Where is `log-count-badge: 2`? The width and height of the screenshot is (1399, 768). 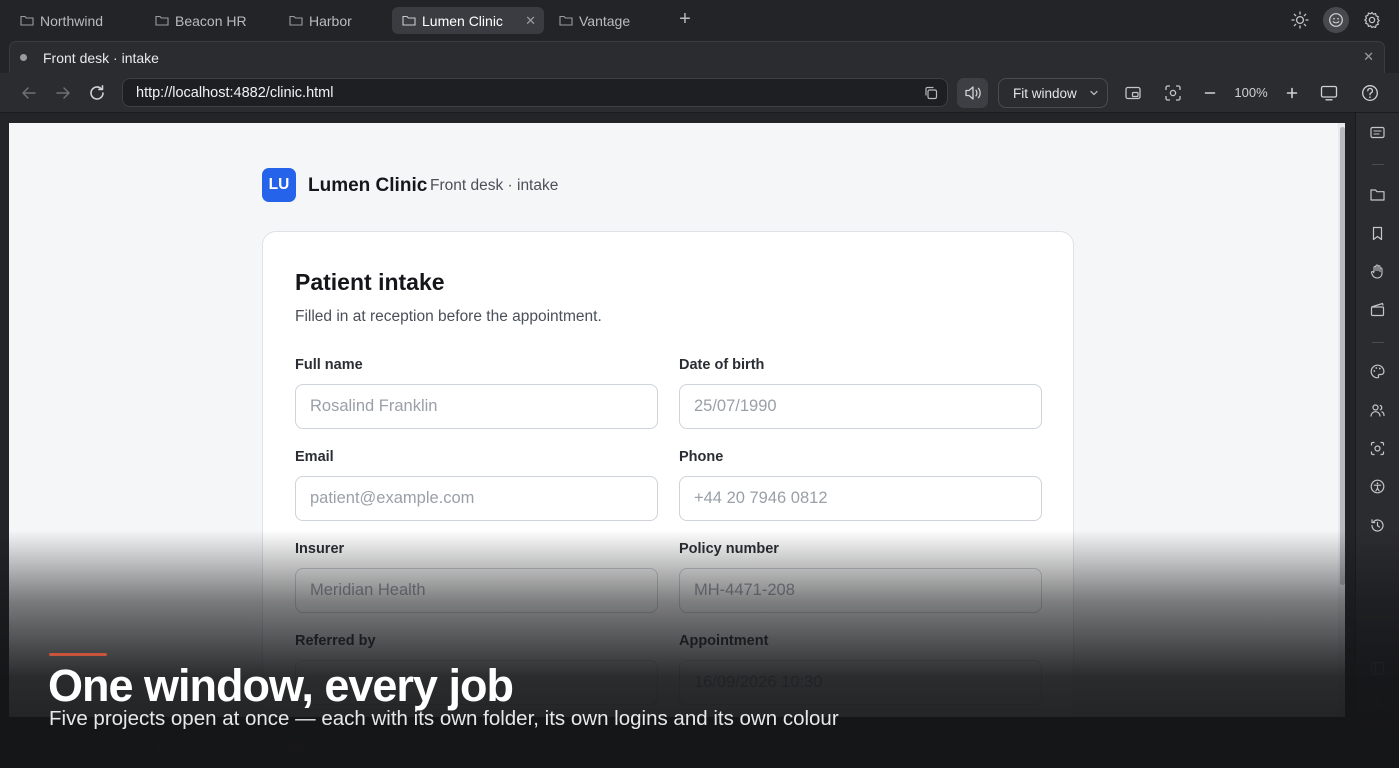
log-count-badge: 2 is located at coordinates (295, 748).